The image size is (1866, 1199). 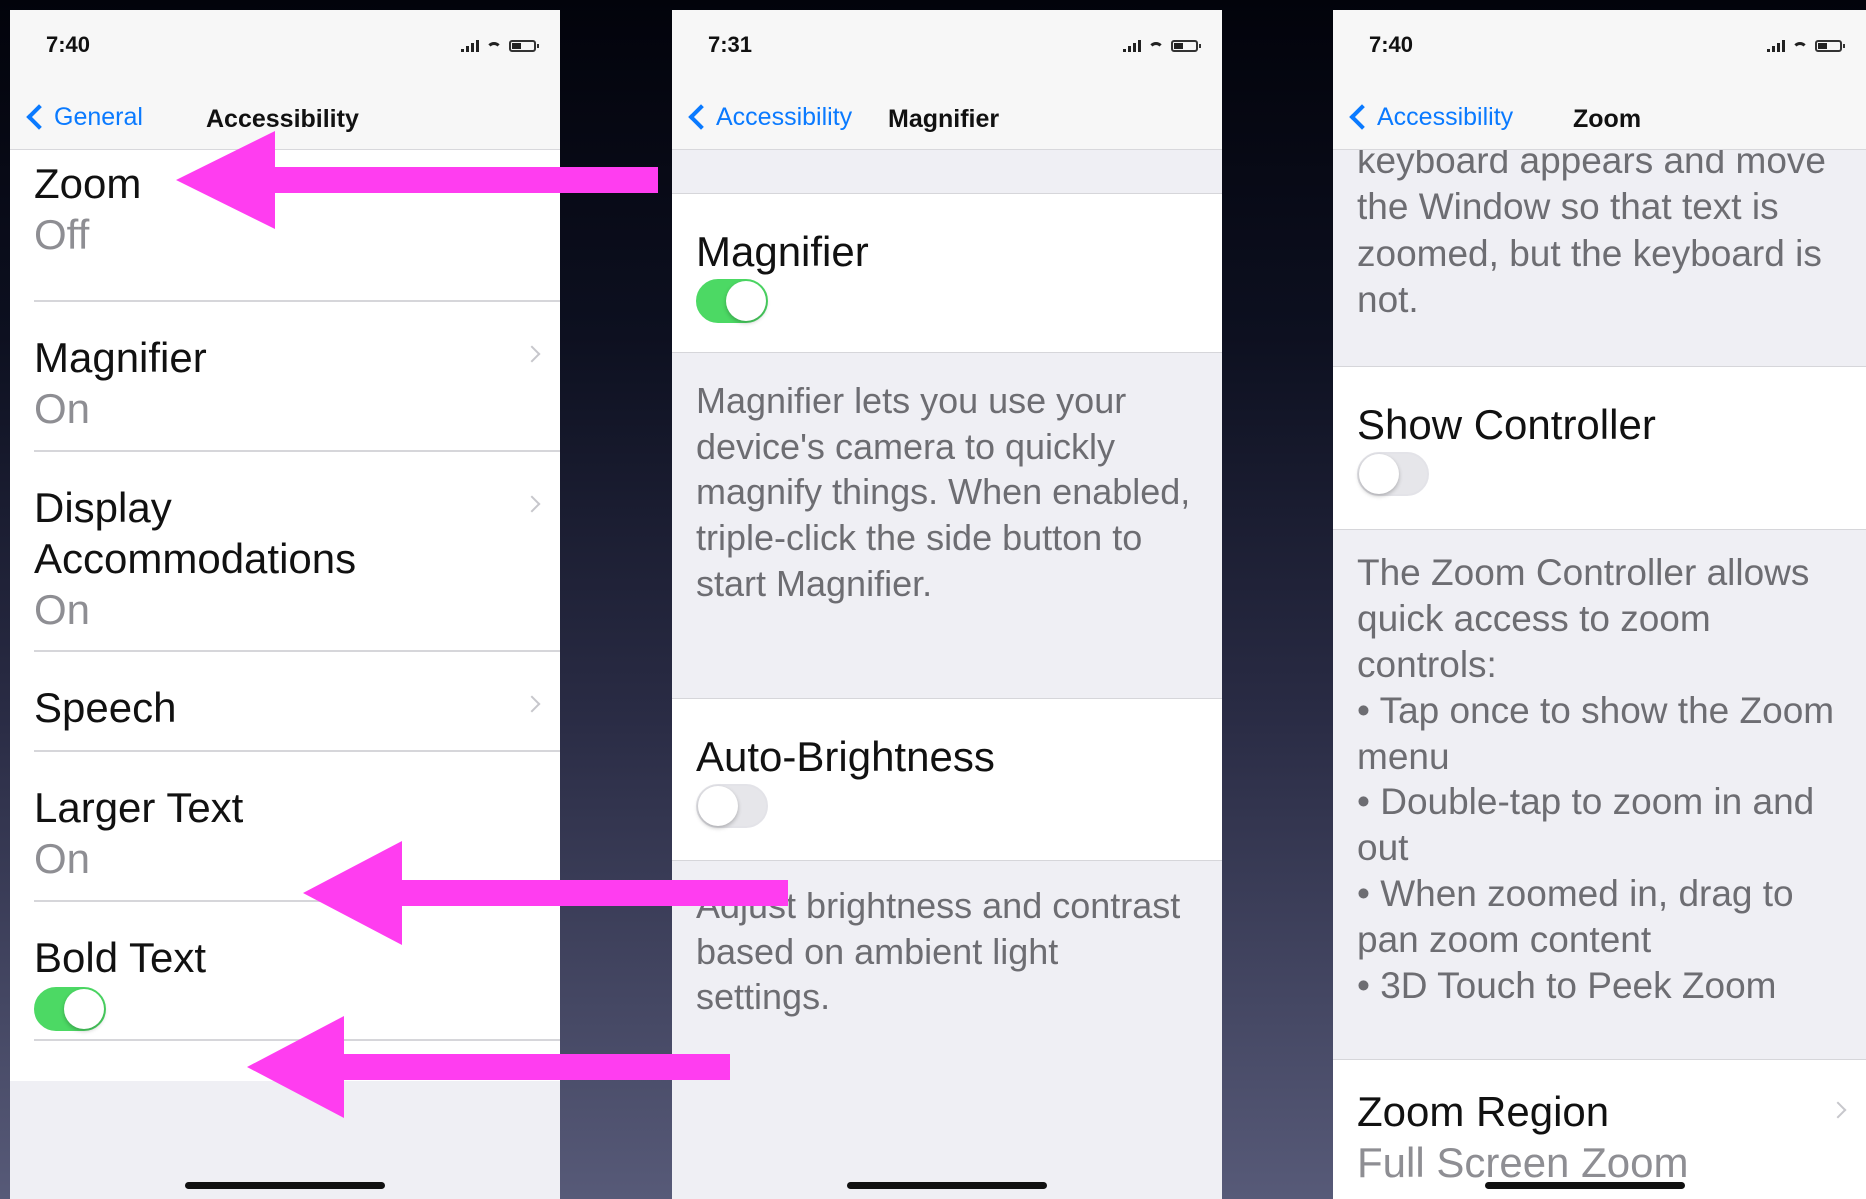 I want to click on arrow-to-zoom, so click(x=417, y=180).